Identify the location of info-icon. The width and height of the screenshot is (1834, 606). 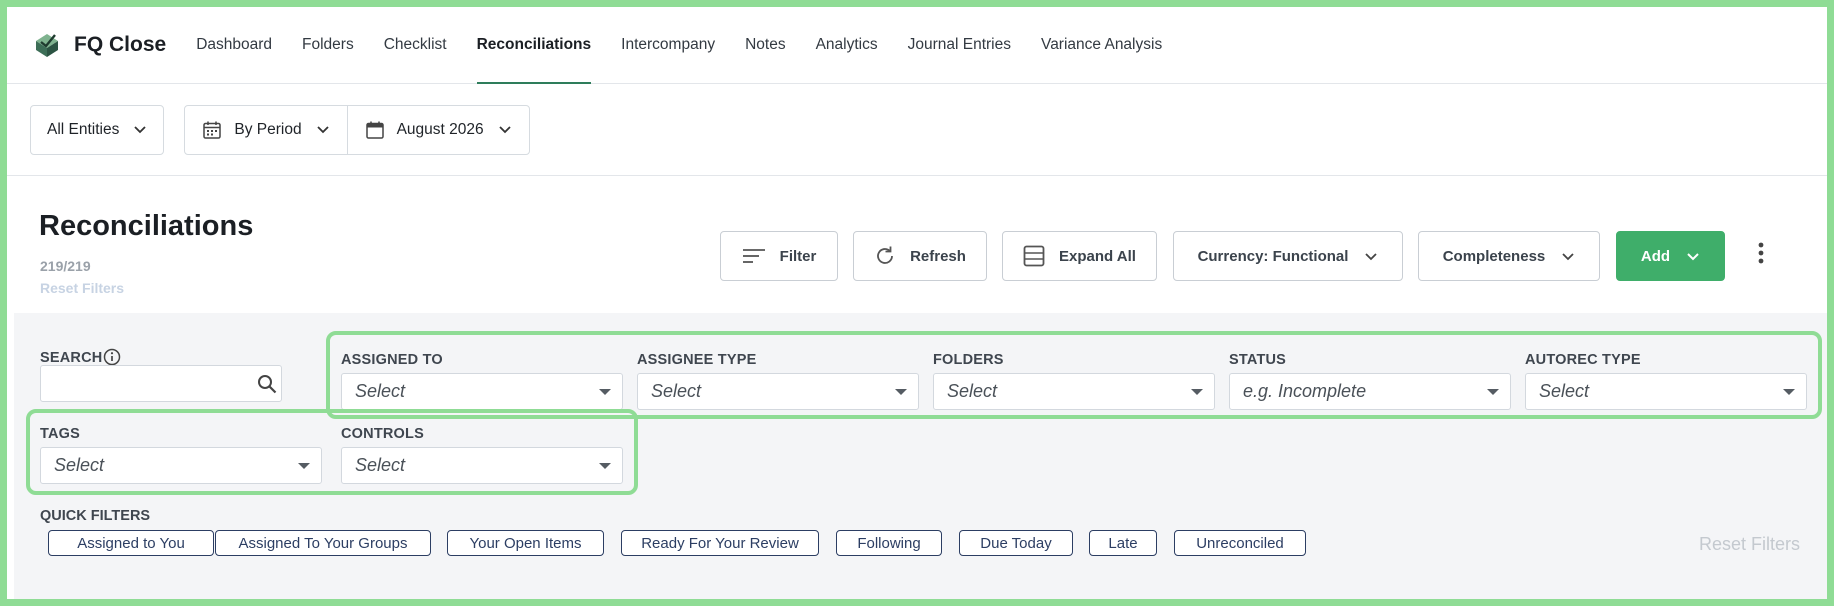
(112, 357).